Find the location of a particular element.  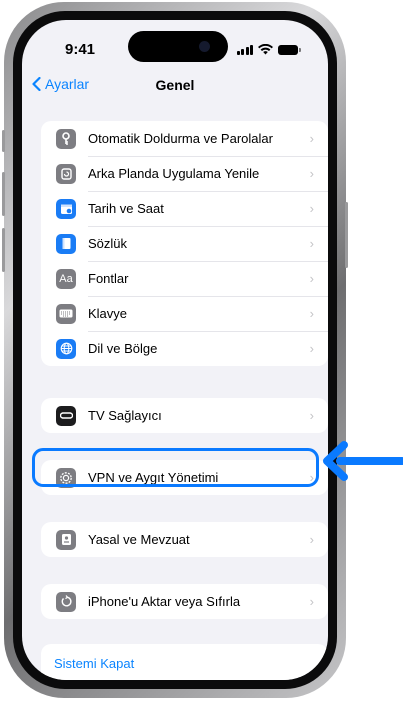

wifi-icon is located at coordinates (265, 49).